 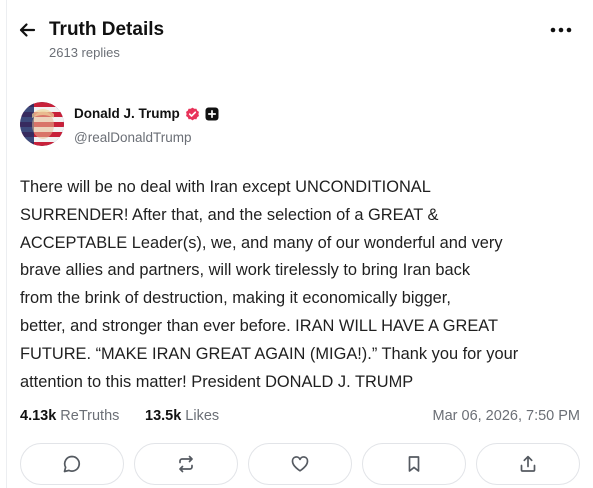 I want to click on post-author: Donald J. Trump @realDonaldTrump, so click(x=220, y=125).